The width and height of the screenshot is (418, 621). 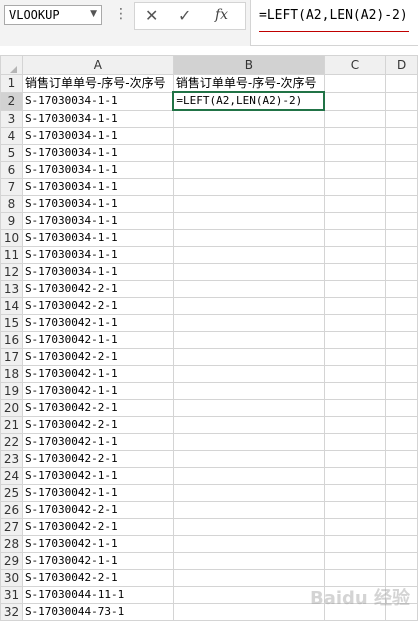 I want to click on row-header: 26, so click(x=11, y=509).